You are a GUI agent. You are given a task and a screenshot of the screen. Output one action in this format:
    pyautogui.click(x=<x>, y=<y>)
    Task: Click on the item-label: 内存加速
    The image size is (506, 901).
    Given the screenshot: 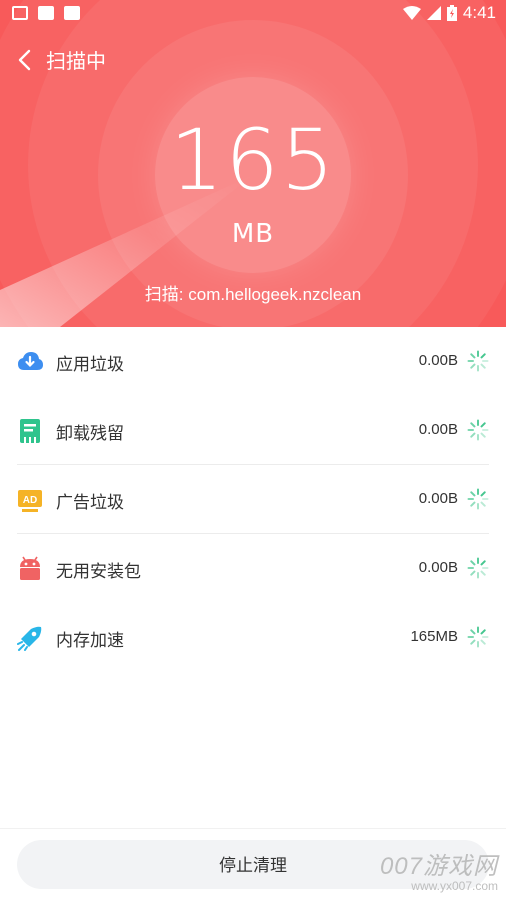 What is the action you would take?
    pyautogui.click(x=90, y=641)
    